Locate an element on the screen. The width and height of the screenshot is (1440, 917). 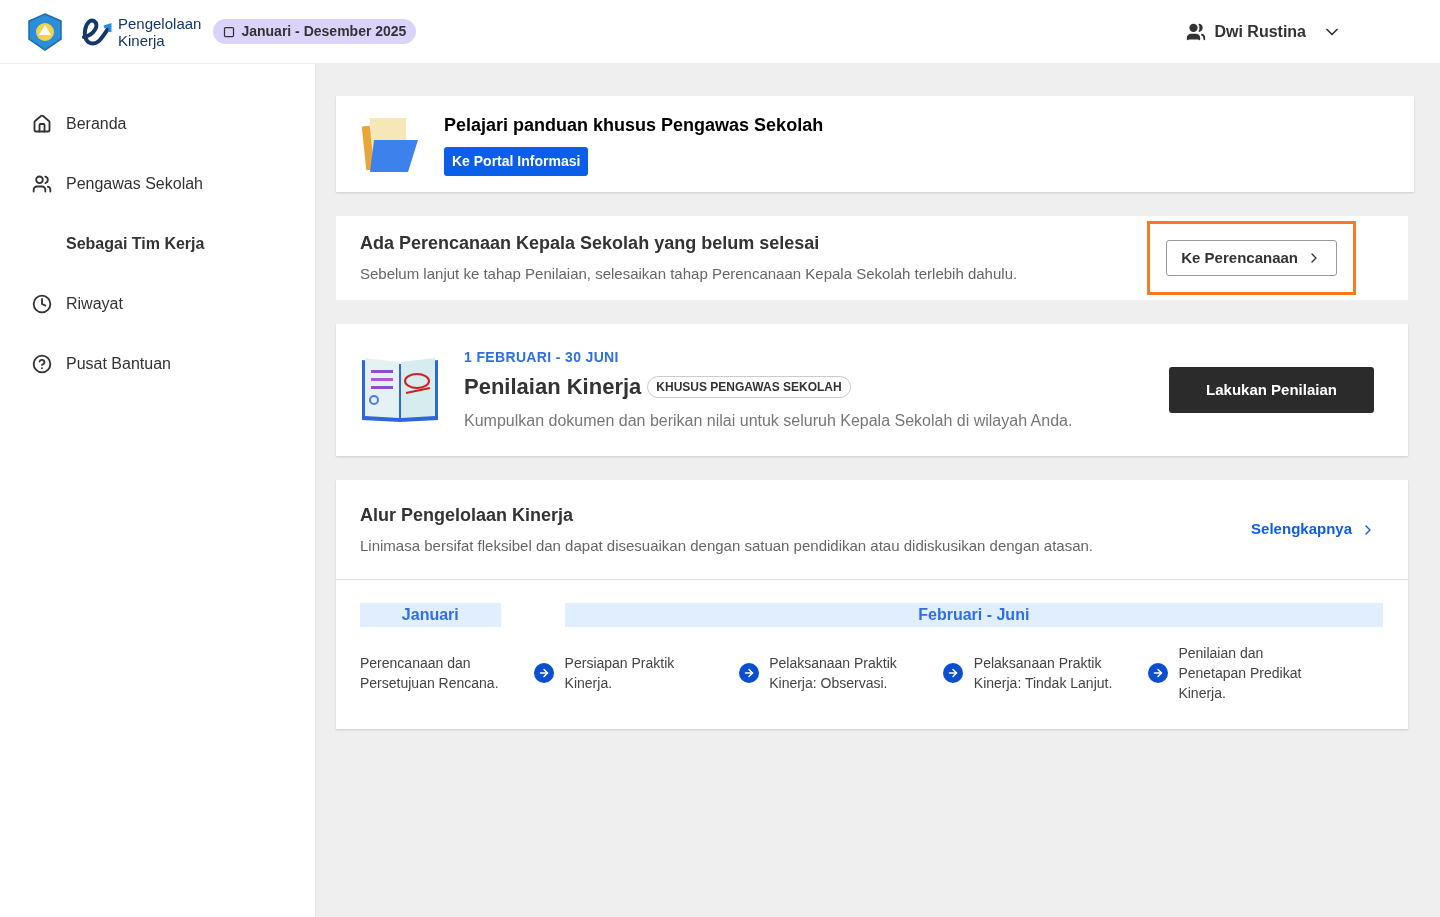
assessment-description: Kumpulkan dokumen dan berikan nilai untuk seluruh Kepala Sekolah di wilayah Anda. is located at coordinates (768, 421).